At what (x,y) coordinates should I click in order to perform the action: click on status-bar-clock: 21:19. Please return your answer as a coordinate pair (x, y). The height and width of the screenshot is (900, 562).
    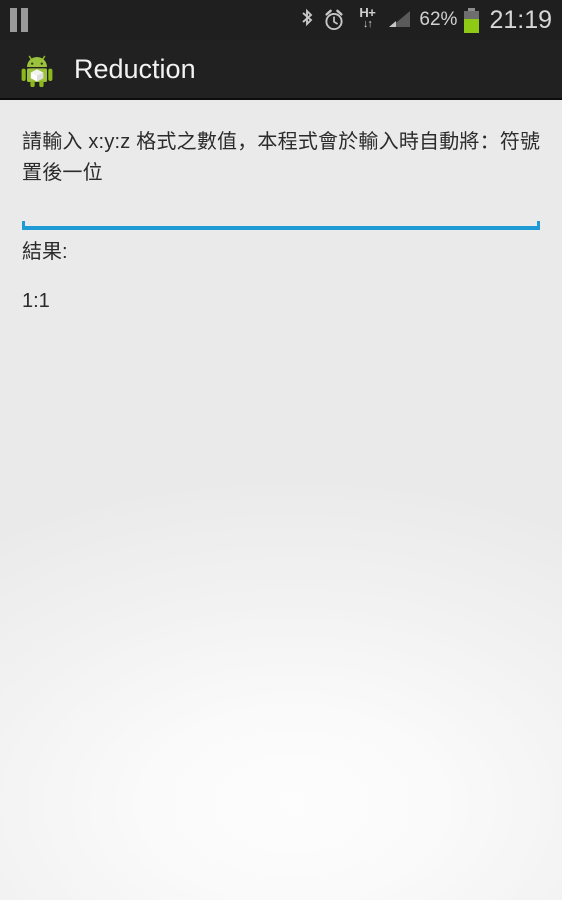
    Looking at the image, I should click on (520, 19).